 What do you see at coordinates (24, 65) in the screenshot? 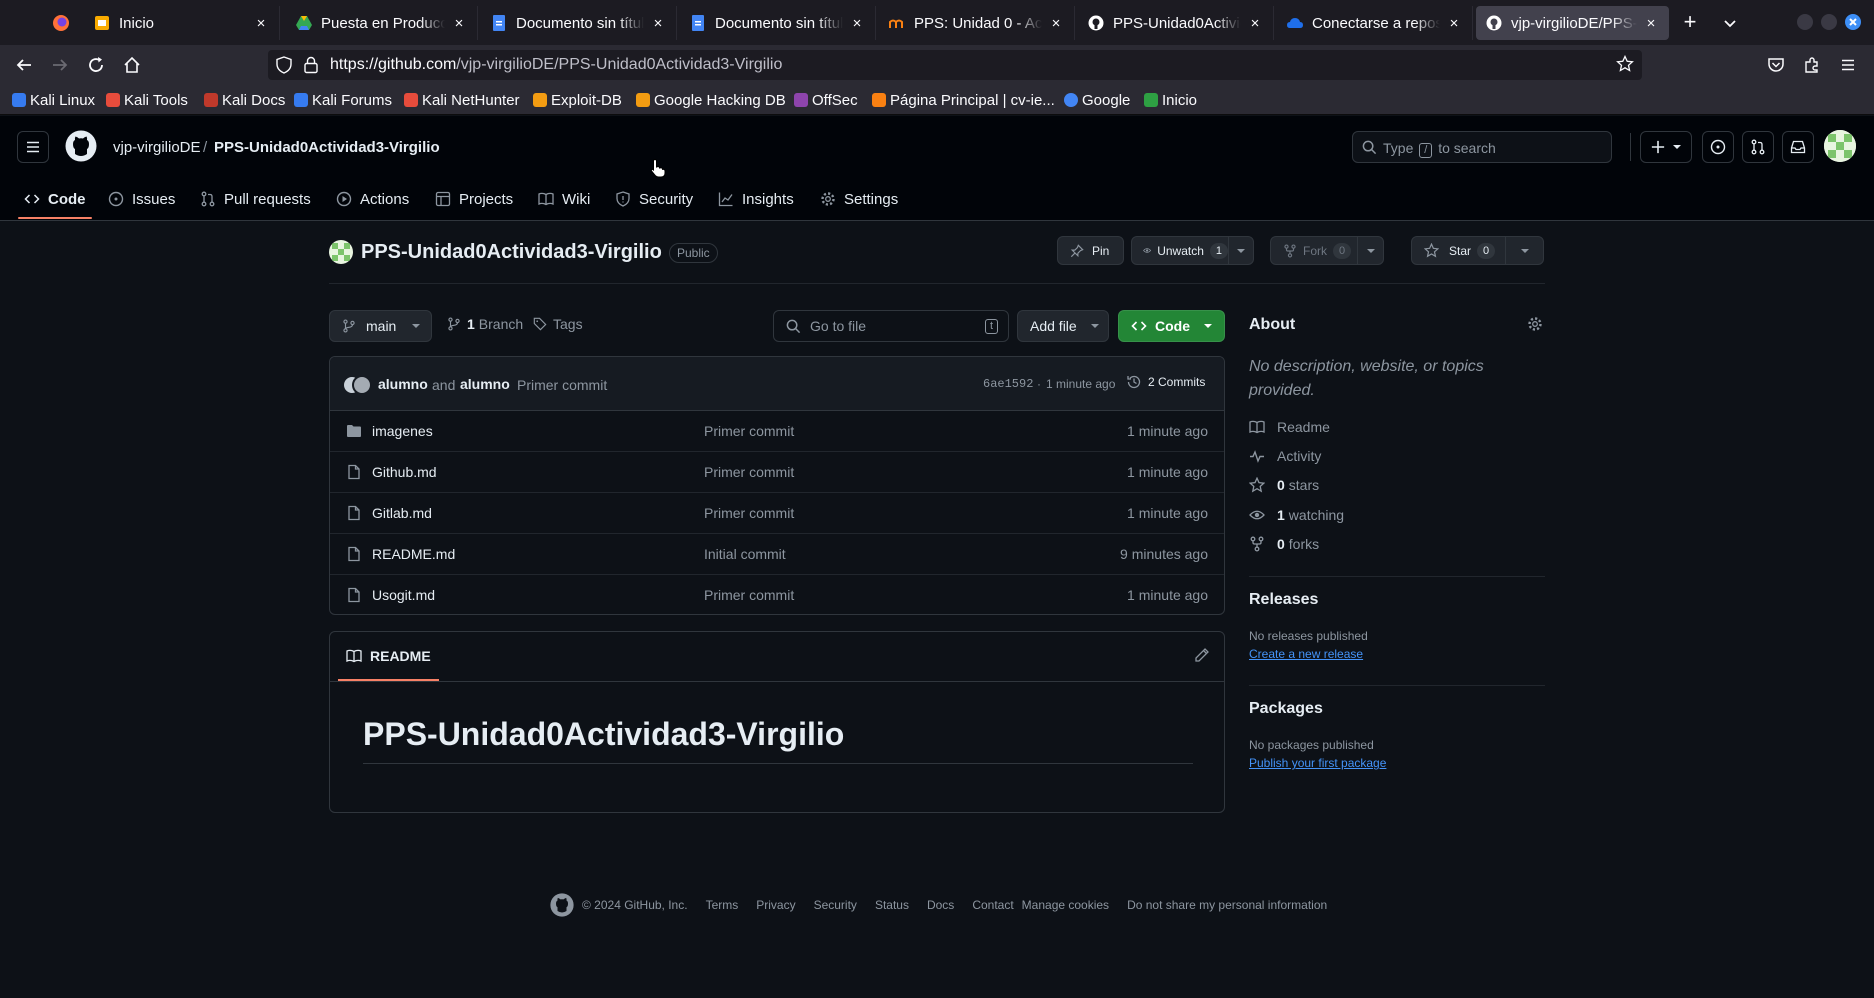
I see `back-arrow-icon` at bounding box center [24, 65].